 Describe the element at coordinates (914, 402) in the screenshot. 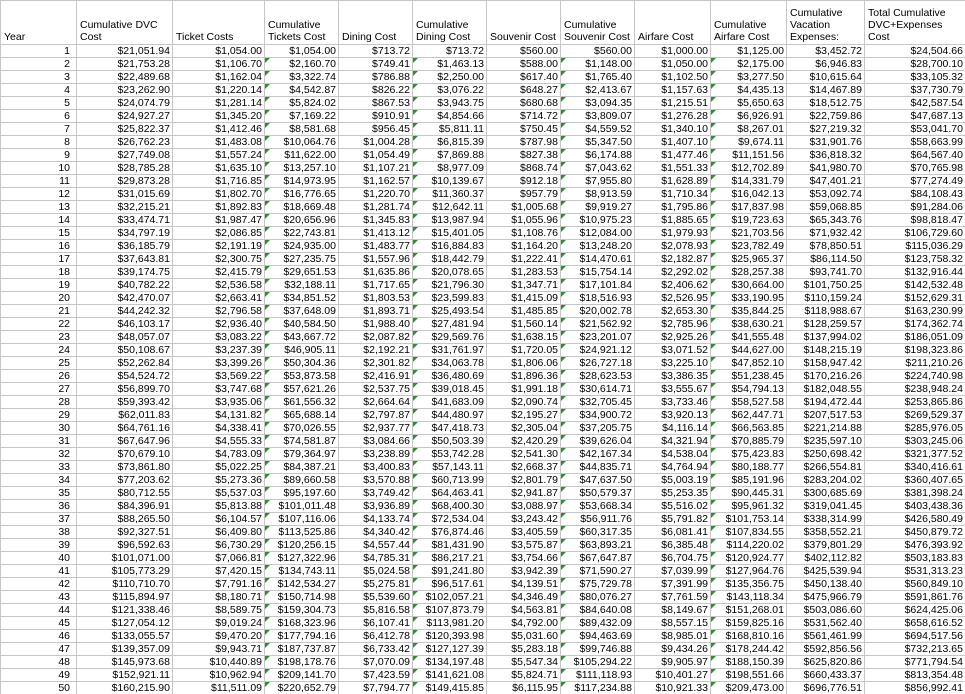

I see `cell-total-cumulative-cost: $253,865.86` at that location.